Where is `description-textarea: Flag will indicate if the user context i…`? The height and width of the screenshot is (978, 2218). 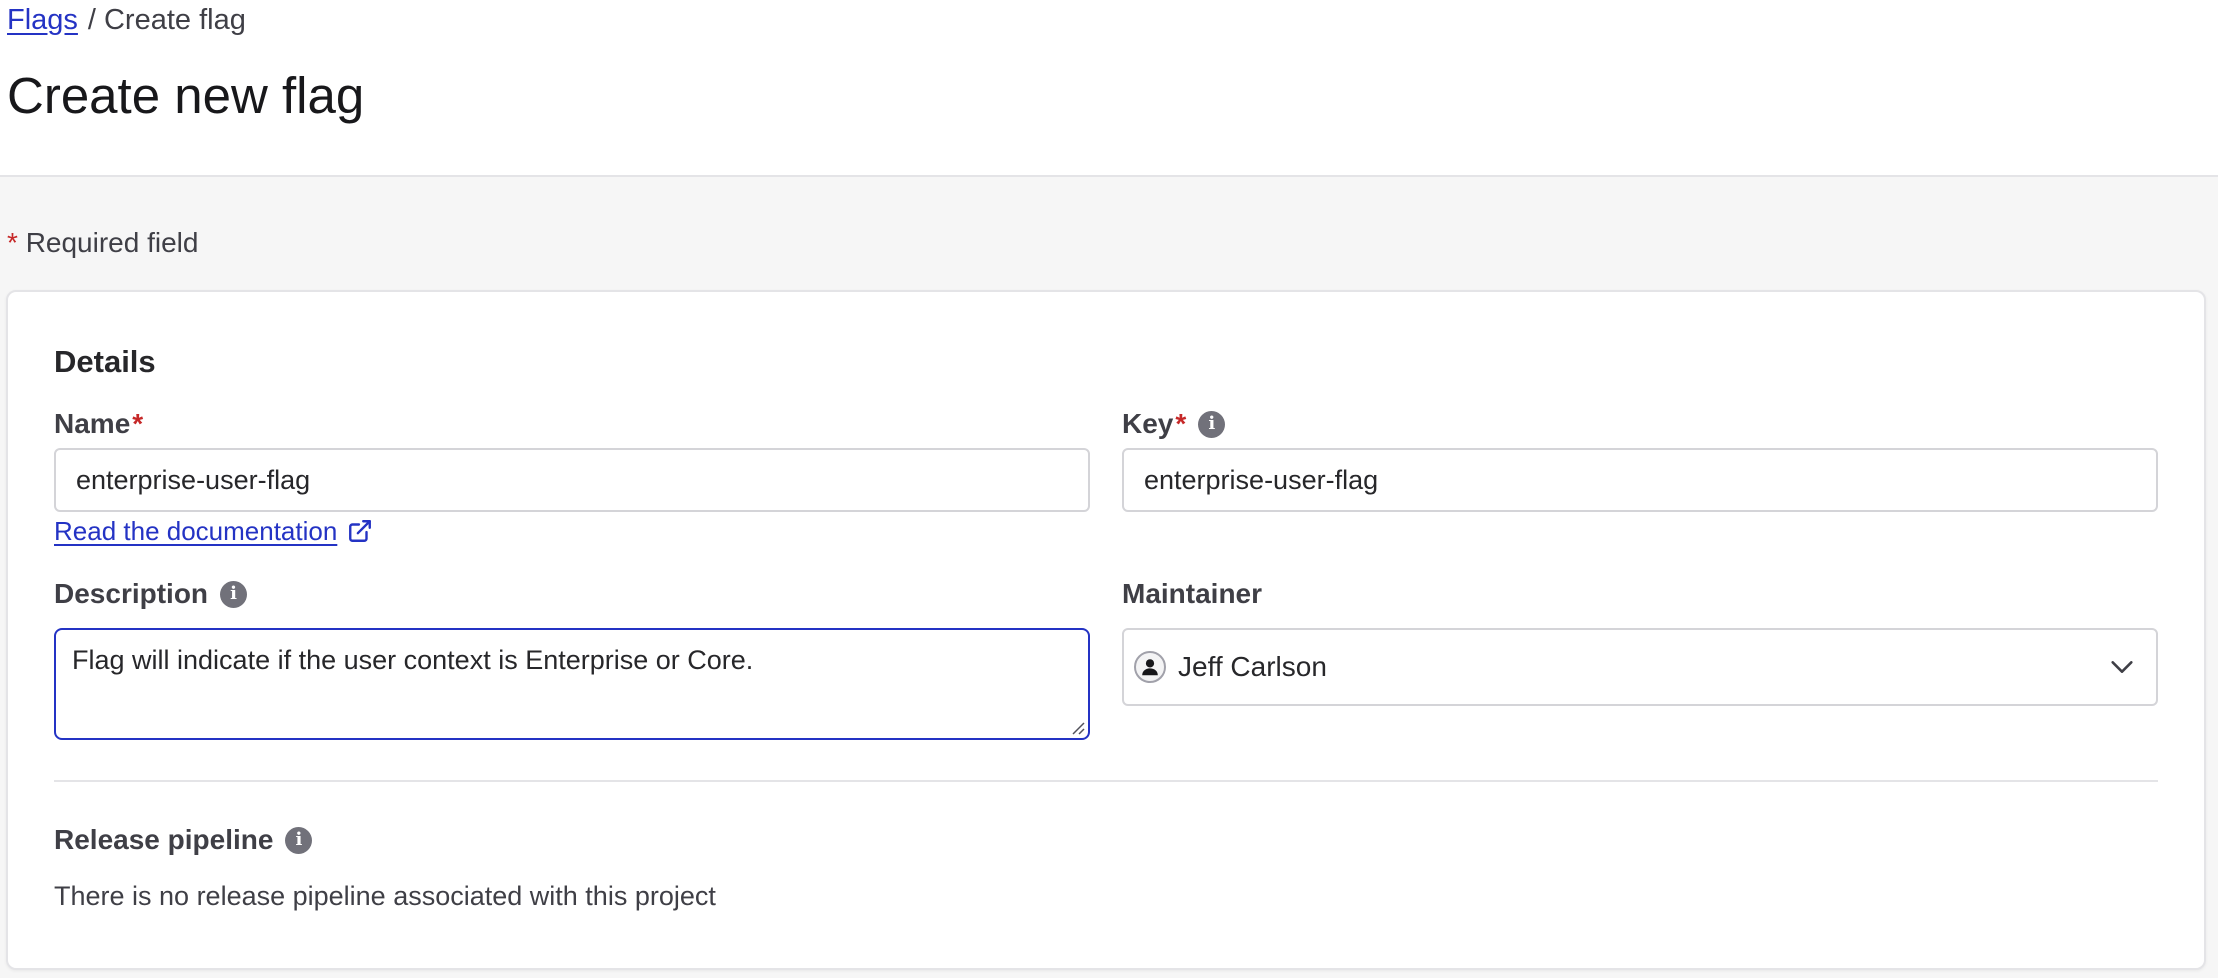 description-textarea: Flag will indicate if the user context i… is located at coordinates (572, 684).